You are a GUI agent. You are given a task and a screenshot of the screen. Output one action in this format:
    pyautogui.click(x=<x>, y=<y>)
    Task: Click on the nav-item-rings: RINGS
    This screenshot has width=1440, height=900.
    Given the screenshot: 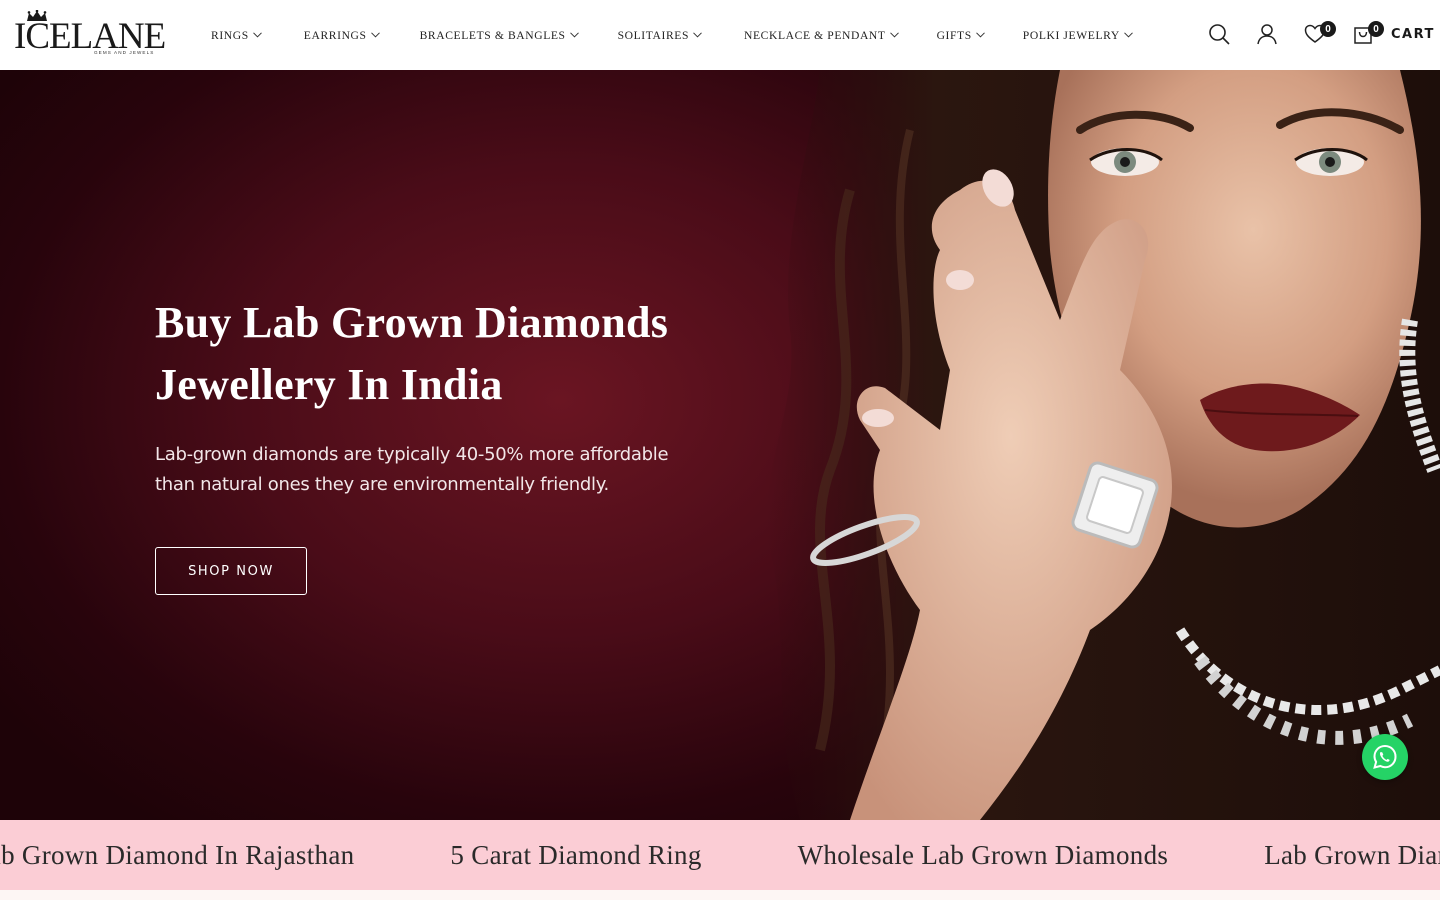 What is the action you would take?
    pyautogui.click(x=236, y=35)
    